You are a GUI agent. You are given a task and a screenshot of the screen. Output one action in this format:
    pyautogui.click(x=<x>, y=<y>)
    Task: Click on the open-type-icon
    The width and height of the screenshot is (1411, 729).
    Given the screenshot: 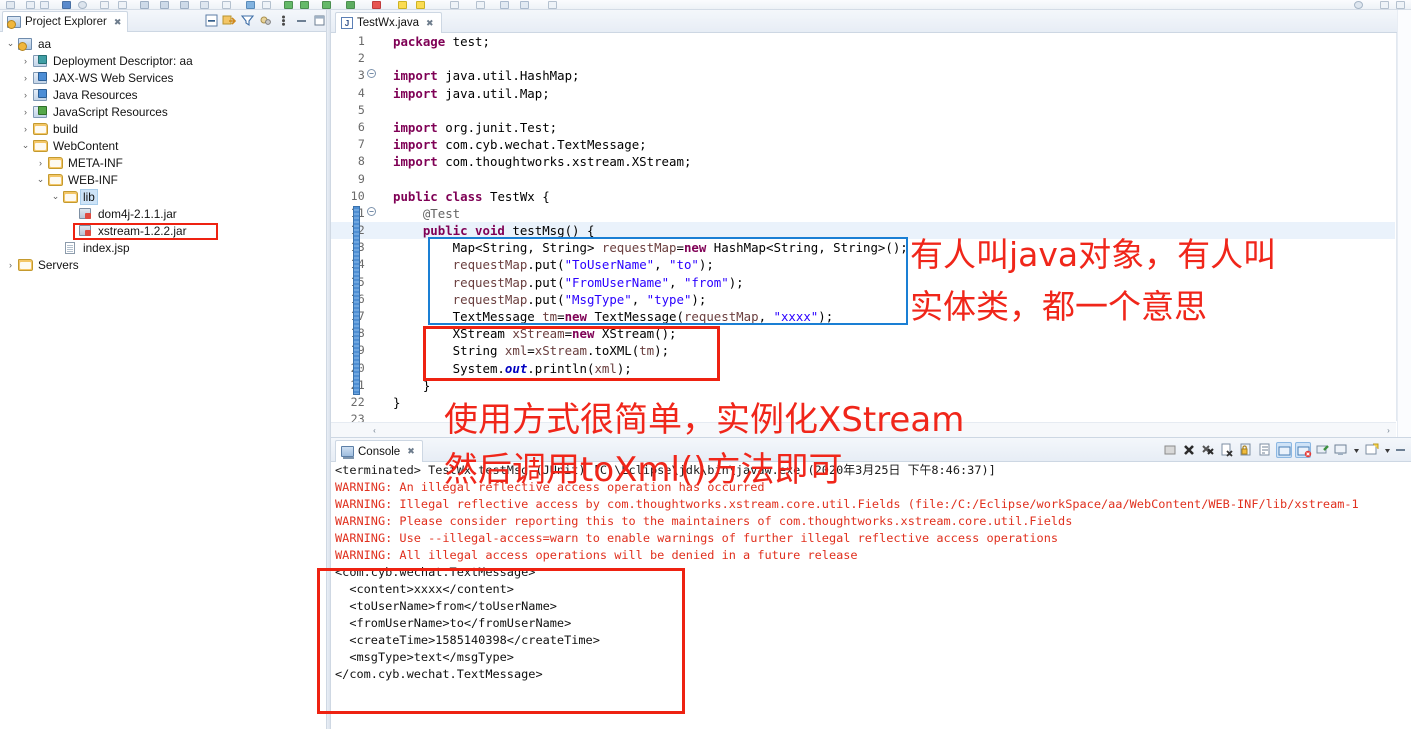 What is the action you would take?
    pyautogui.click(x=164, y=5)
    